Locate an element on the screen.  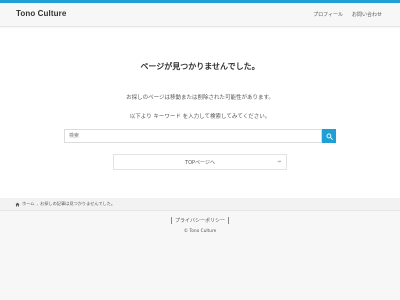
breadcrumb-current: お探しの記事は見つかりませんでした。 is located at coordinates (78, 203).